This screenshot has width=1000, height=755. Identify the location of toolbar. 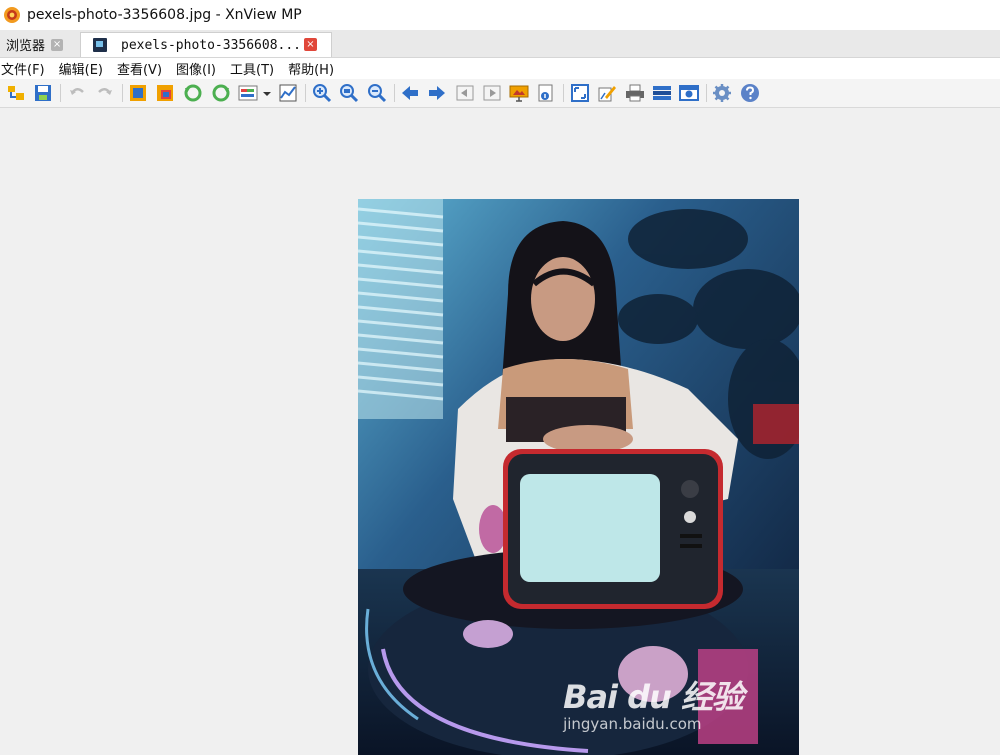
(500, 93).